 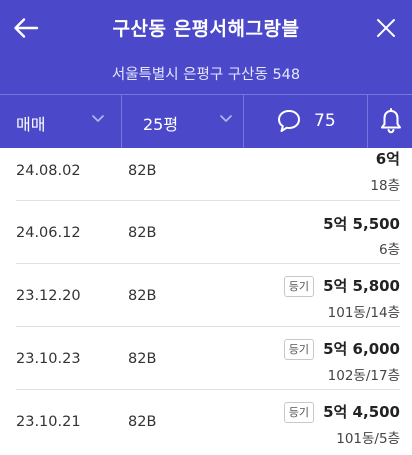 What do you see at coordinates (208, 295) in the screenshot?
I see `transaction-row: 23.12.20 82B 등기 5억 5,800 101동/14층` at bounding box center [208, 295].